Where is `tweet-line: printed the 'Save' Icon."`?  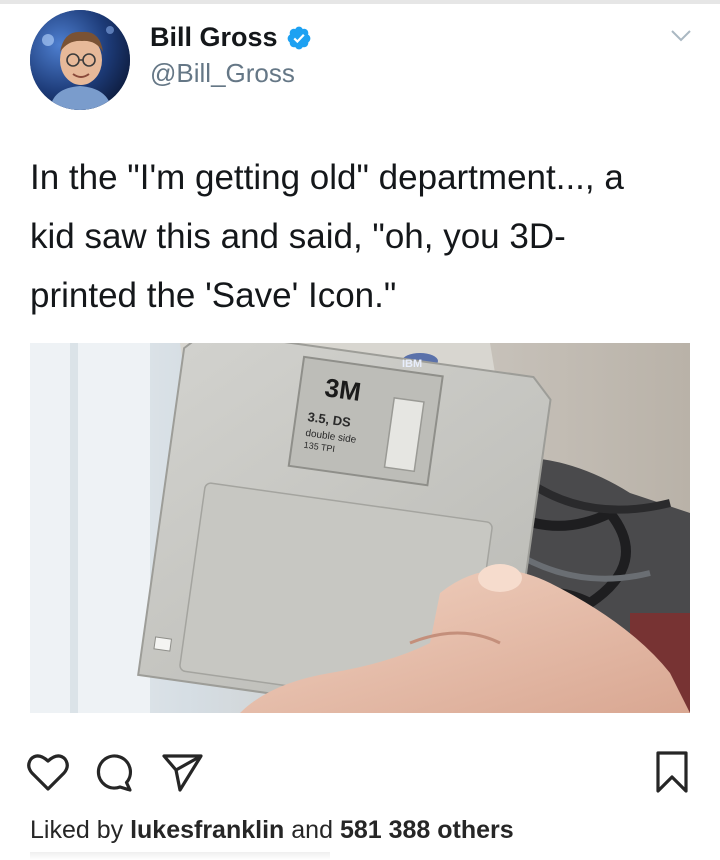
tweet-line: printed the 'Save' Icon." is located at coordinates (213, 295).